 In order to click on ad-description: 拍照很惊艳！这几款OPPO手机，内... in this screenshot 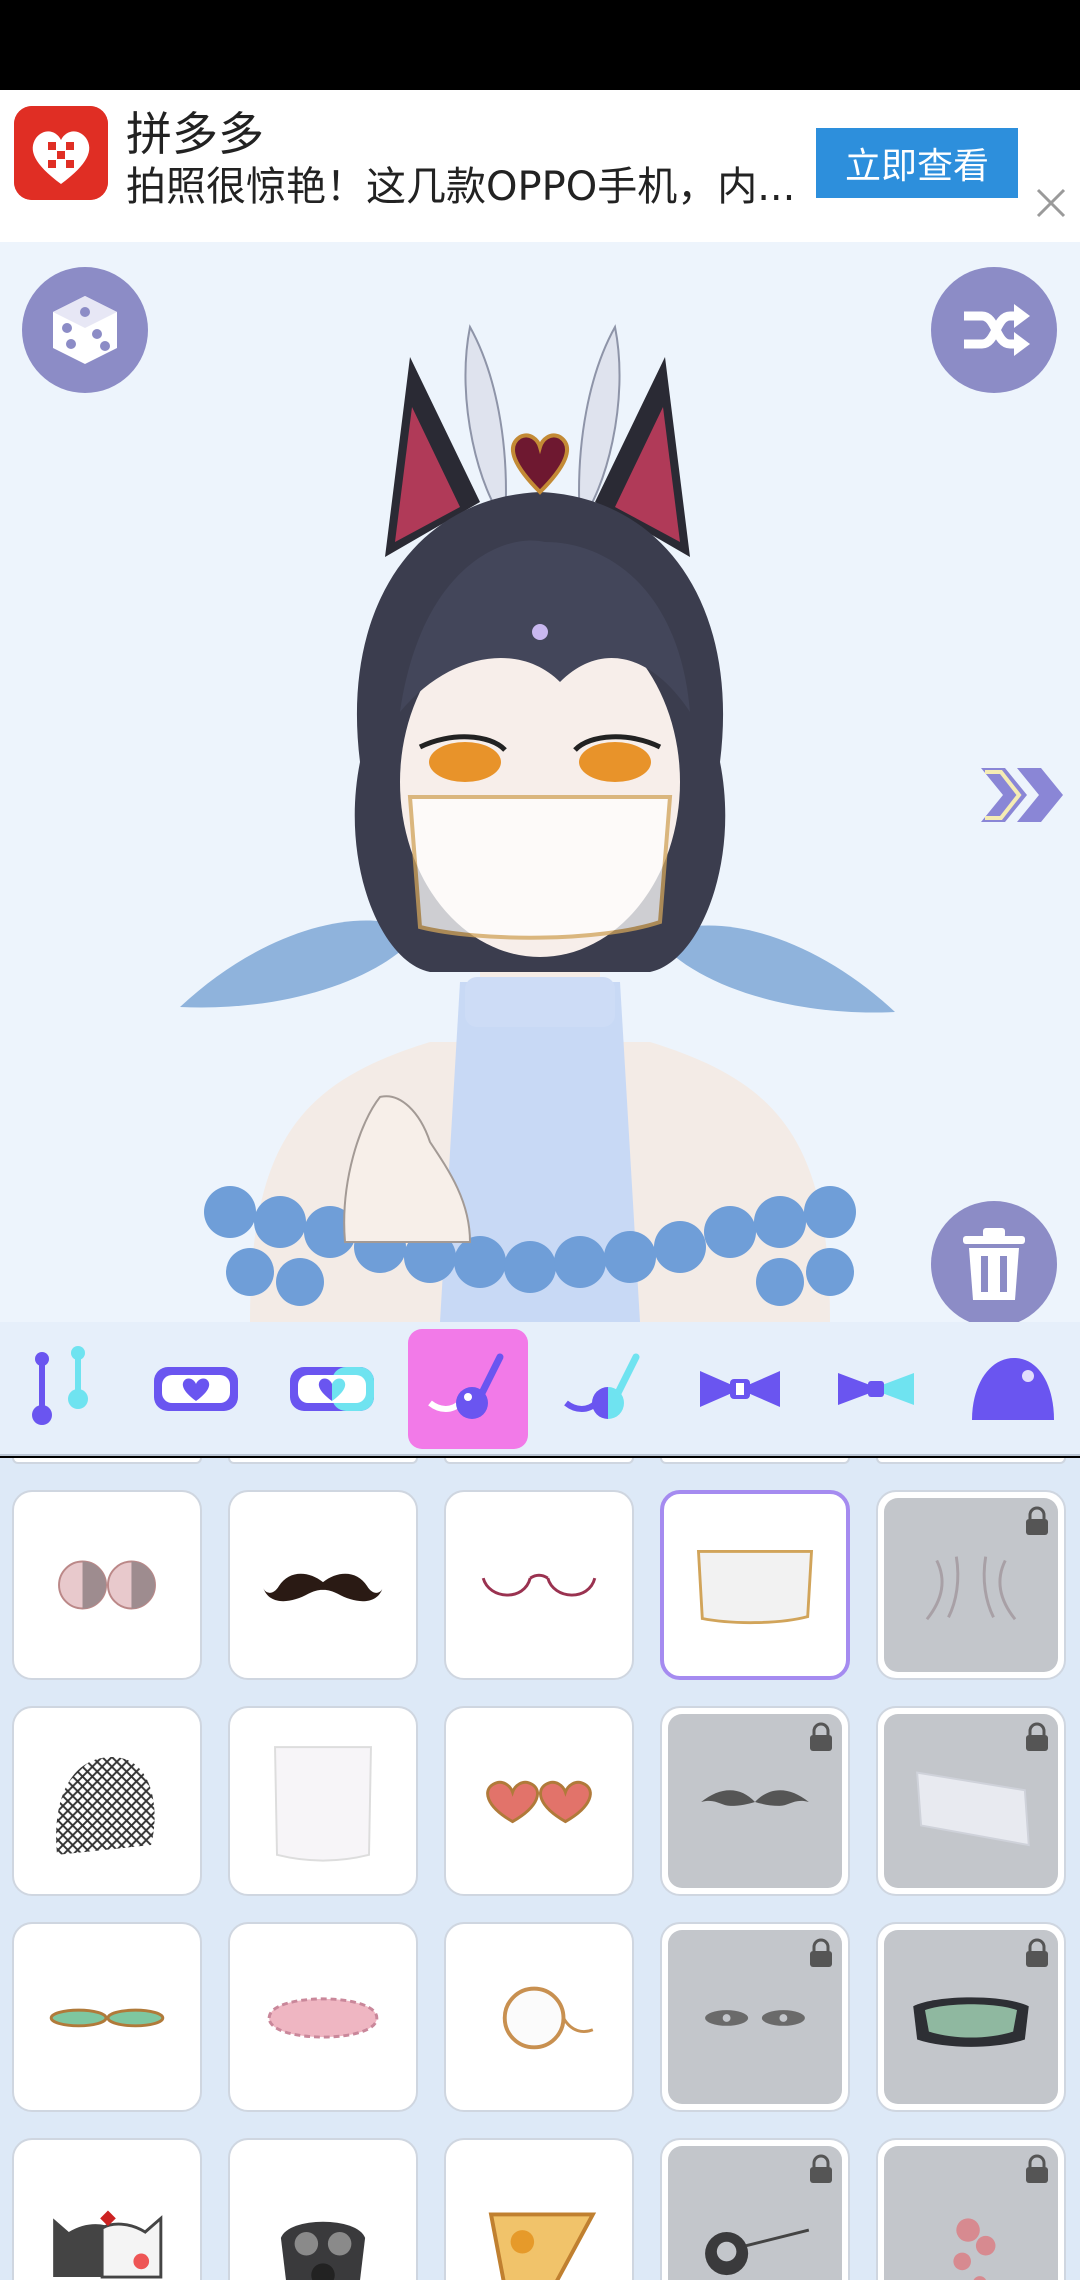, I will do `click(461, 187)`.